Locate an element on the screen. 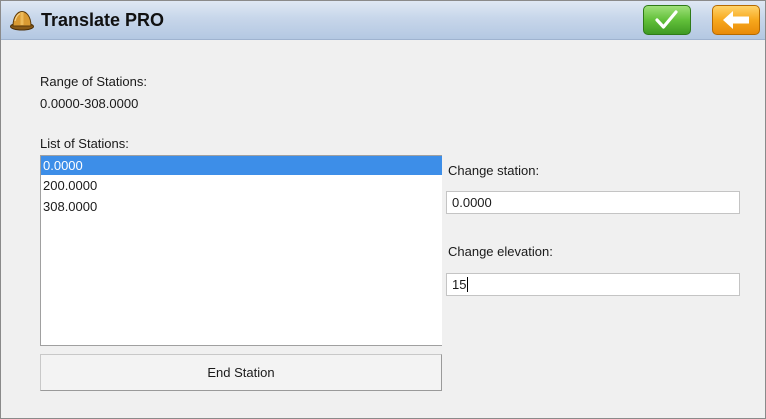  arrow-left-icon is located at coordinates (736, 20).